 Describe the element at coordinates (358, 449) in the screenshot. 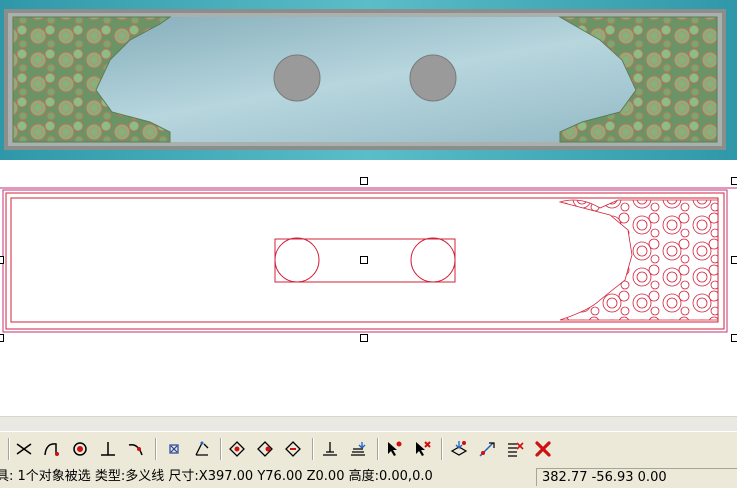

I see `align-stack-icon` at that location.